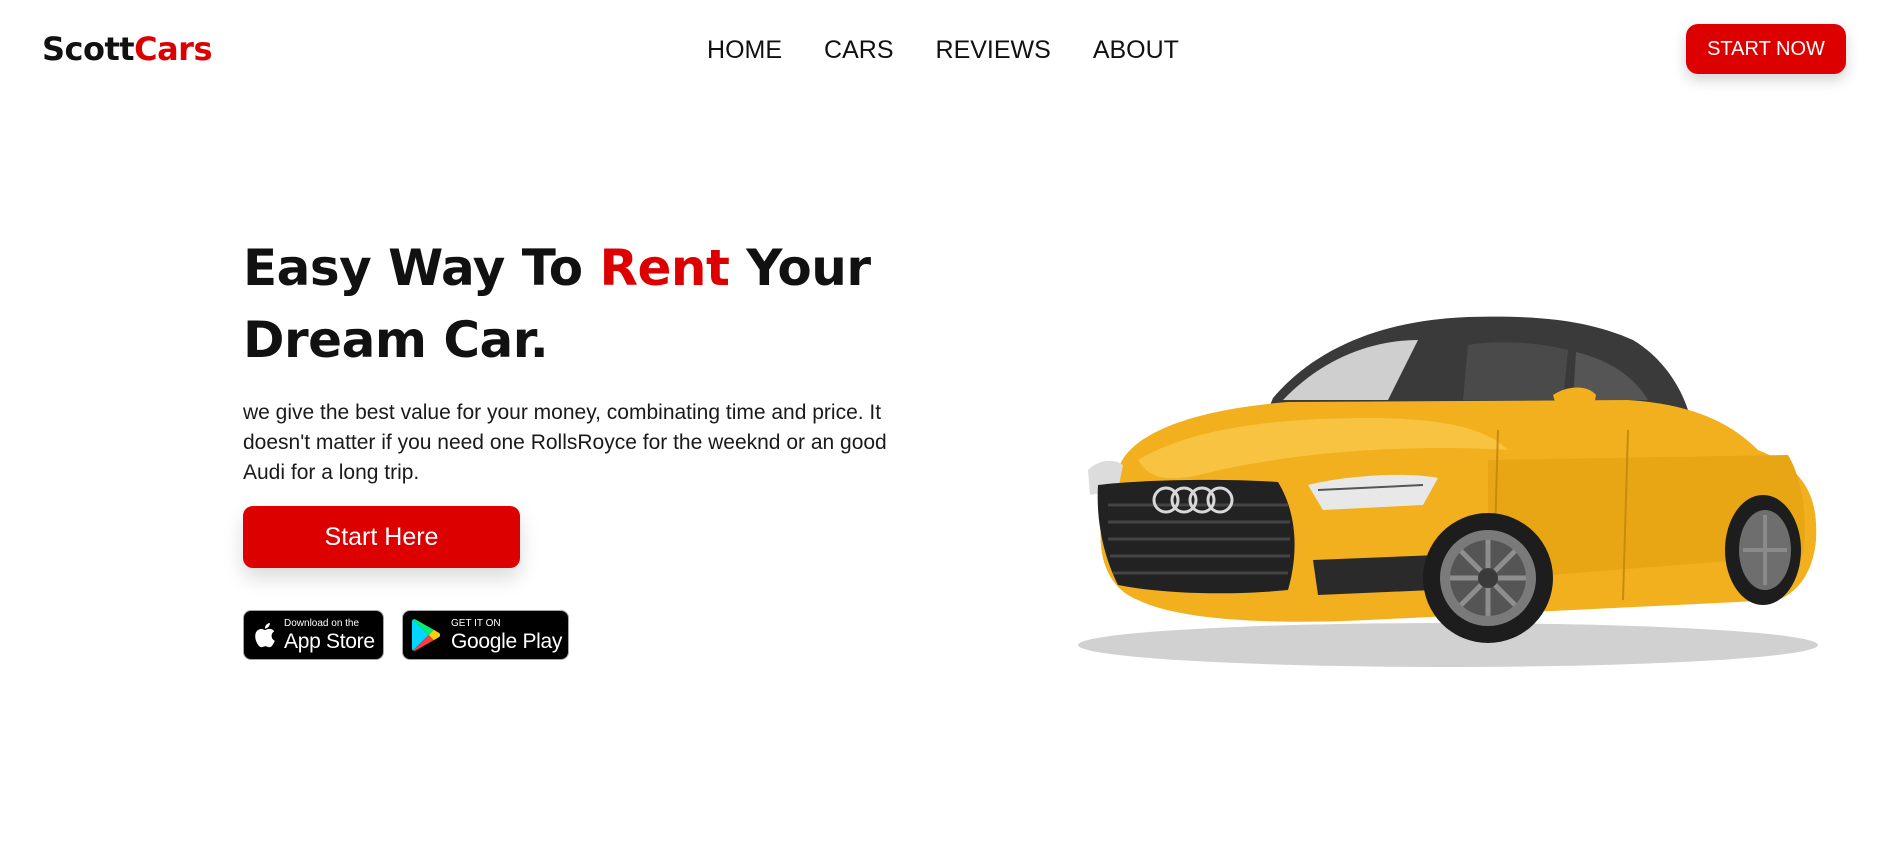 The image size is (1886, 842). I want to click on app-store-text: Download on the App Store, so click(329, 635).